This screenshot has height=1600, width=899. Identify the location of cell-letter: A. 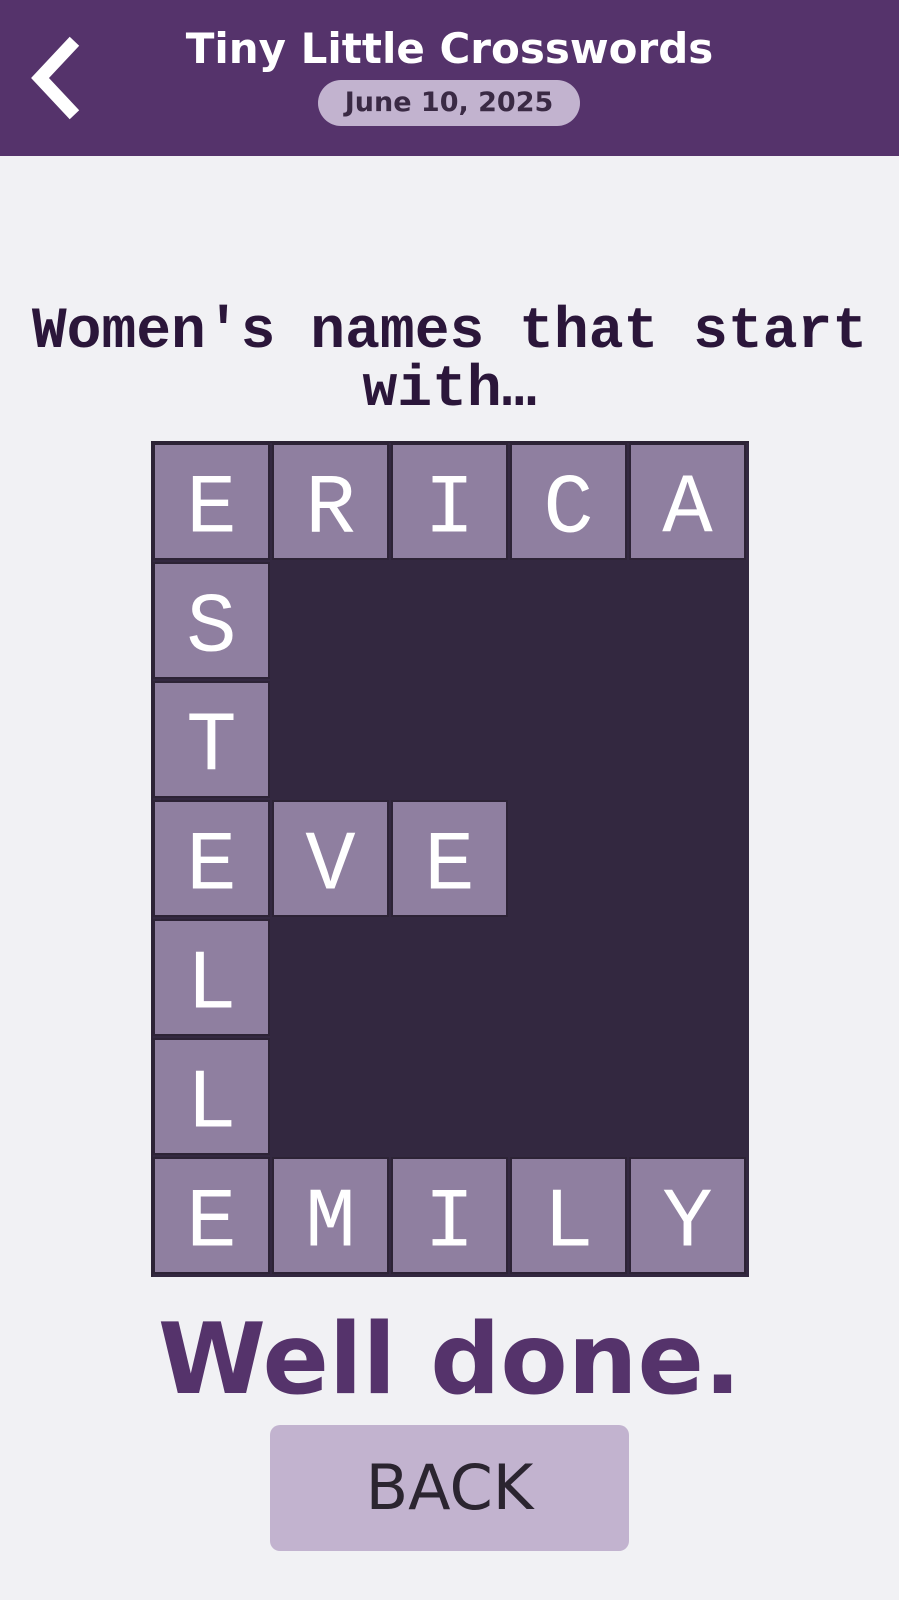
(687, 510).